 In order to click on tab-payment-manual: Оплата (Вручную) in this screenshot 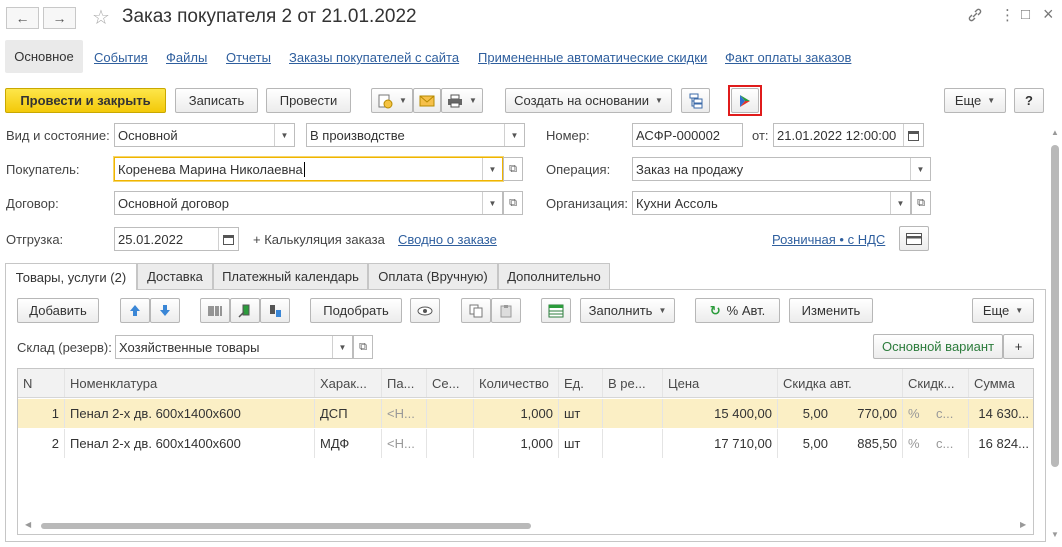, I will do `click(433, 276)`.